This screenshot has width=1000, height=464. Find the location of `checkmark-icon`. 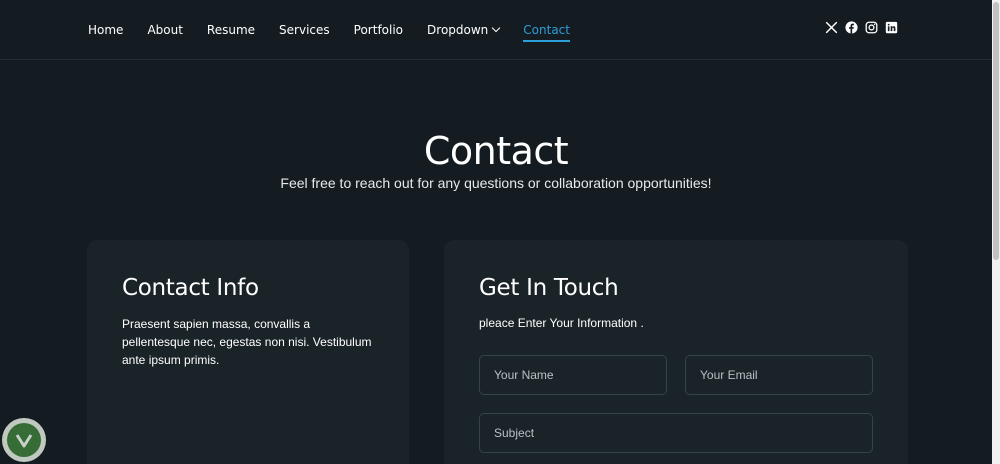

checkmark-icon is located at coordinates (24, 441).